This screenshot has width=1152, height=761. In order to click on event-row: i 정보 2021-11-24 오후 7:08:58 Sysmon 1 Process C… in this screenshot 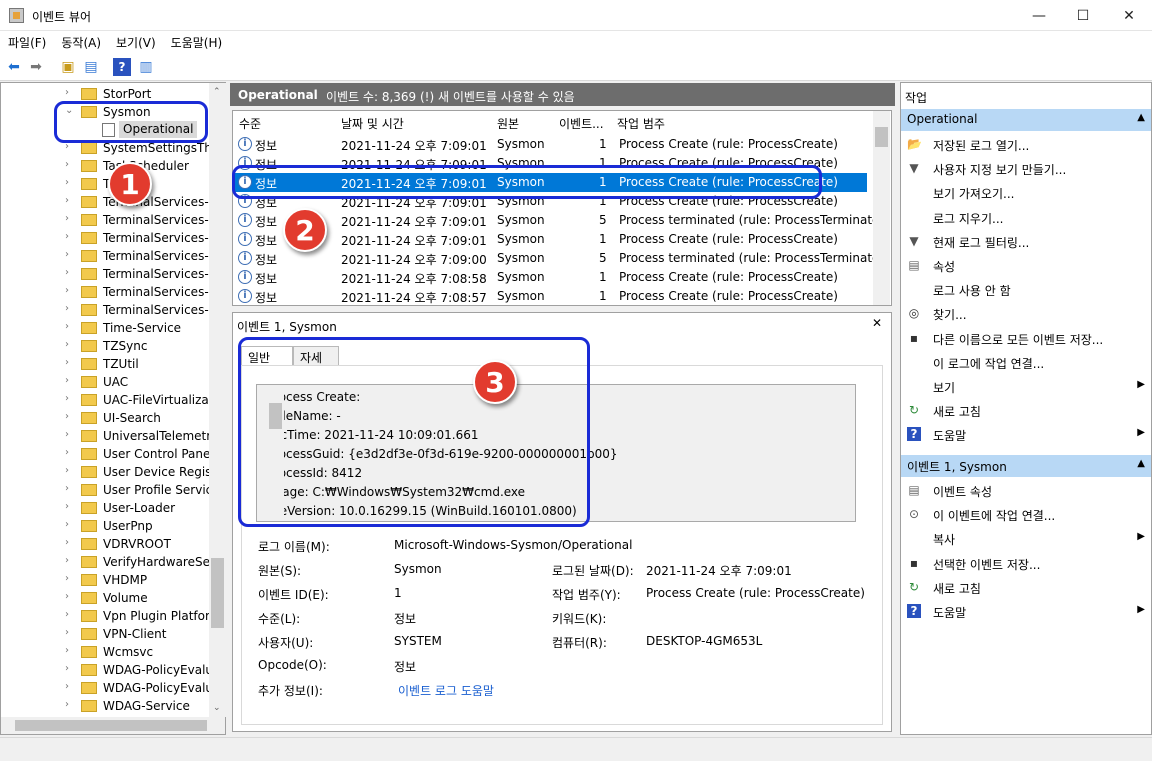, I will do `click(551, 277)`.